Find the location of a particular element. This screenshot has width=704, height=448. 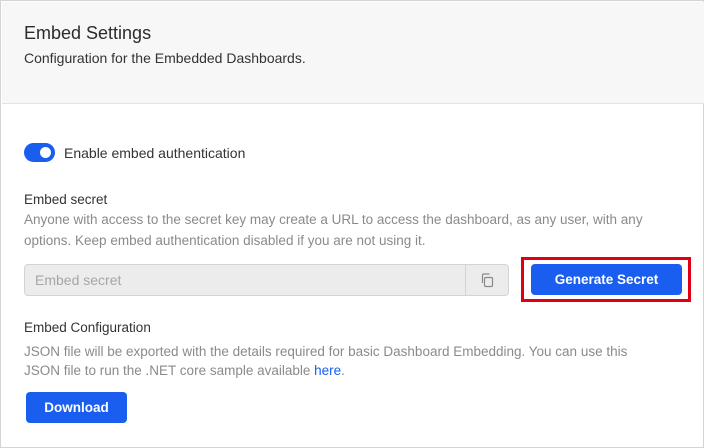

embed-auth-toggle is located at coordinates (39, 152).